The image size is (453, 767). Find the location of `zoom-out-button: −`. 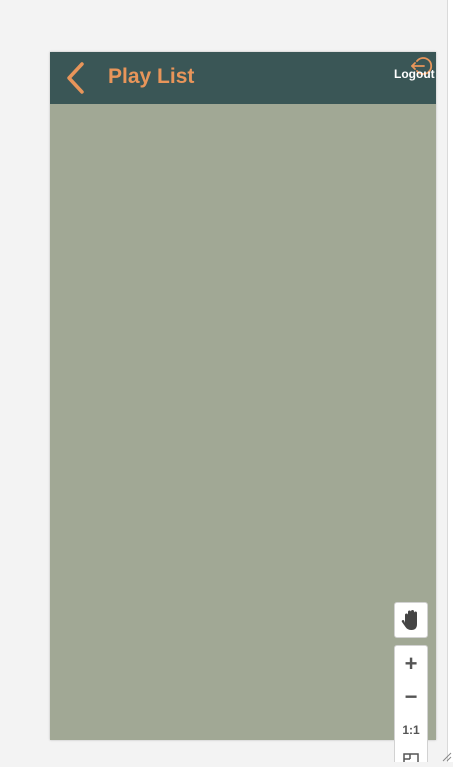

zoom-out-button: − is located at coordinates (411, 697).